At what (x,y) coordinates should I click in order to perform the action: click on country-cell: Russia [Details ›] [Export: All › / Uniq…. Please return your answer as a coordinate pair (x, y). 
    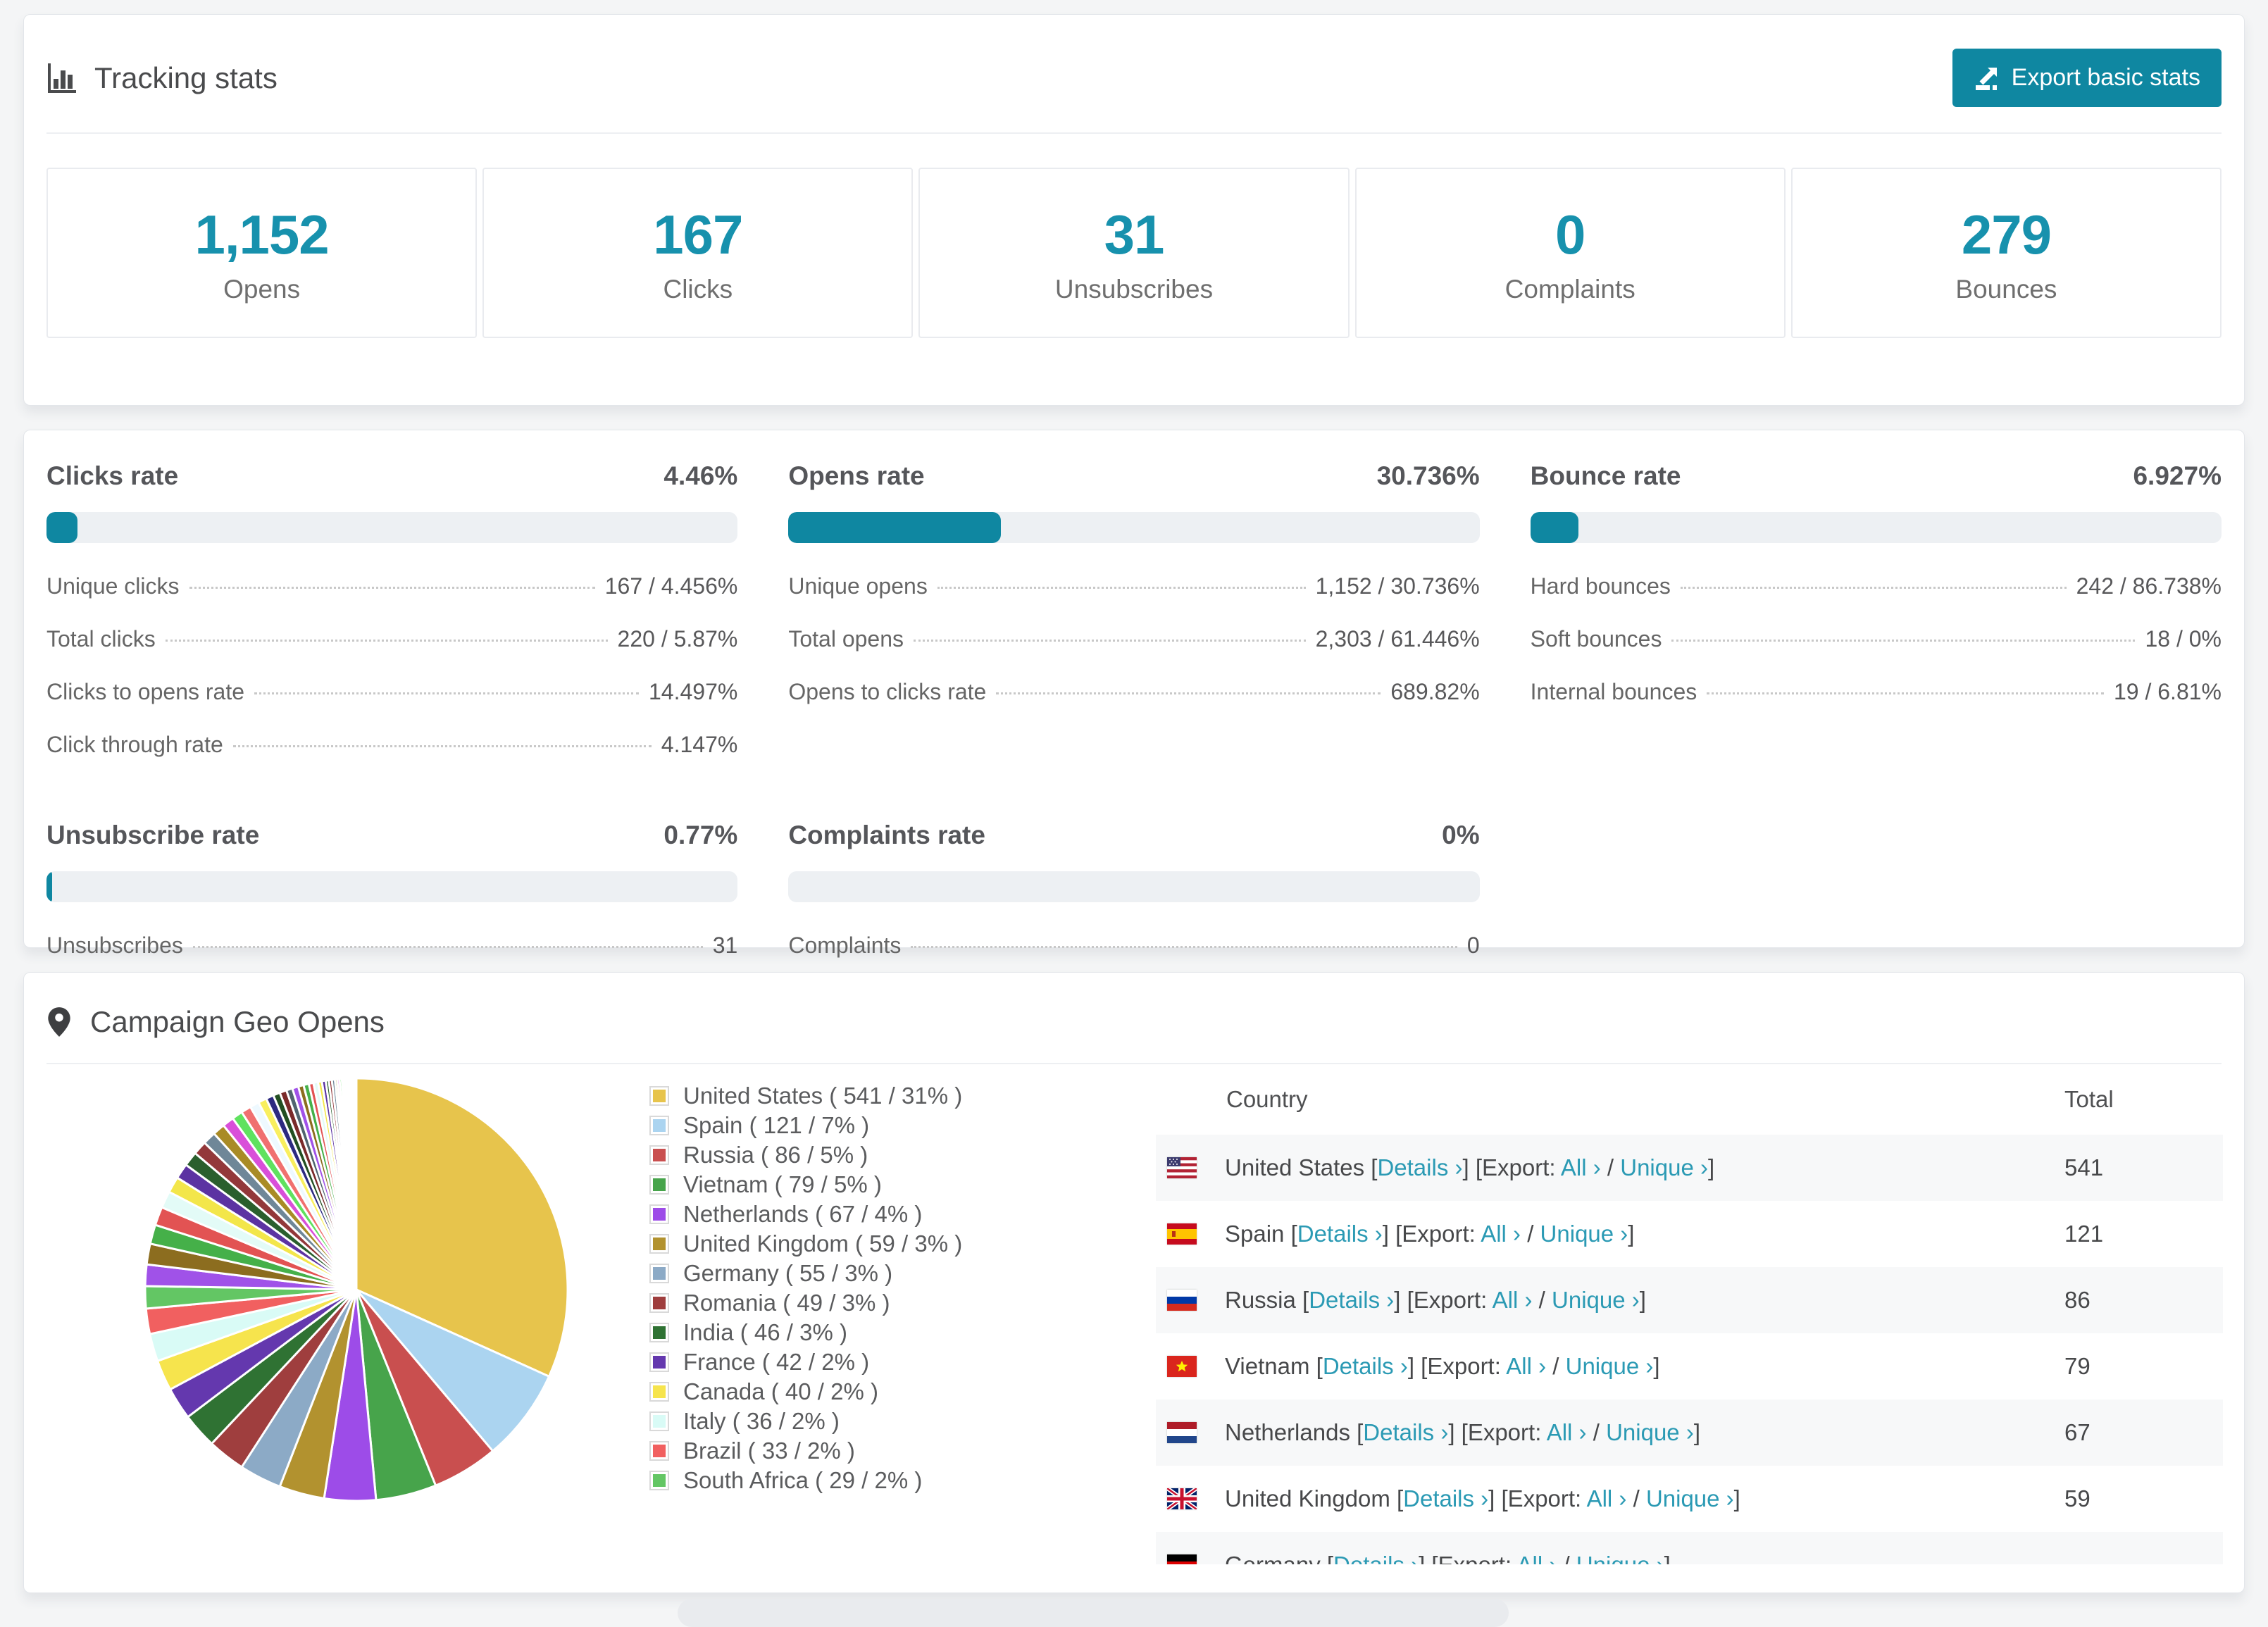
    Looking at the image, I should click on (1436, 1300).